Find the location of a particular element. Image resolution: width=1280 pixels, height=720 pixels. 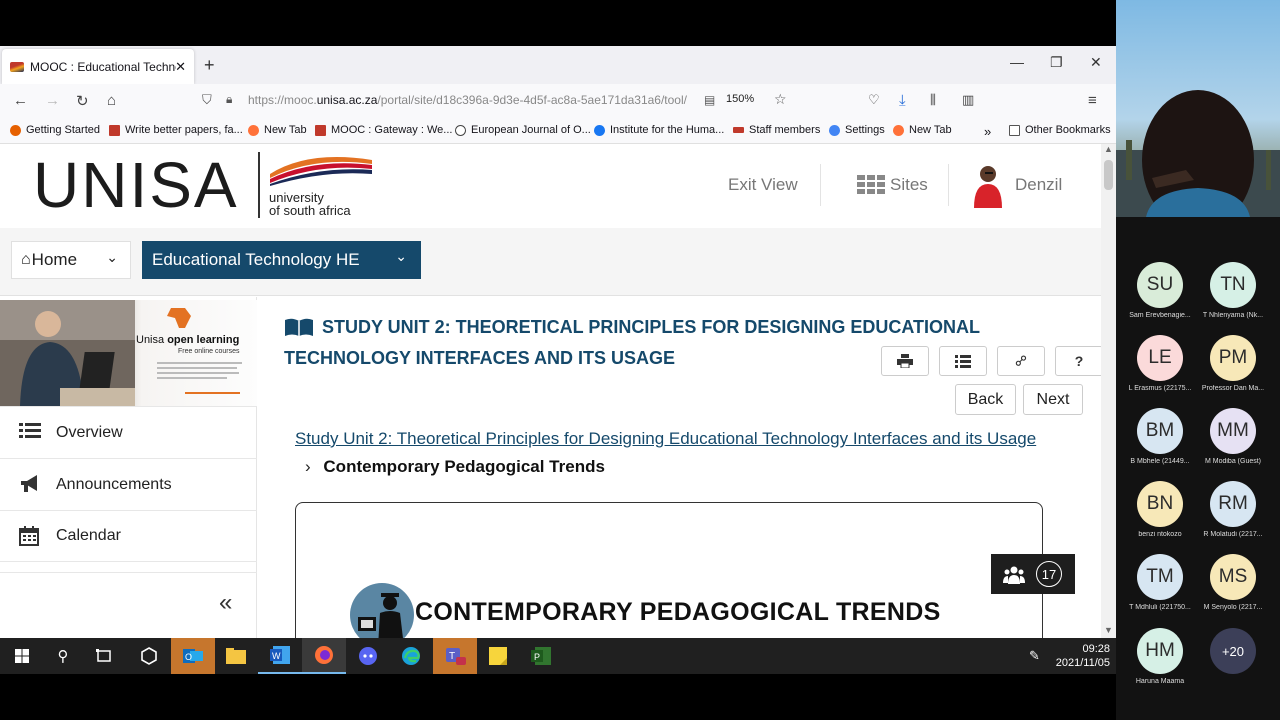

windows-start-icon is located at coordinates (22, 656).